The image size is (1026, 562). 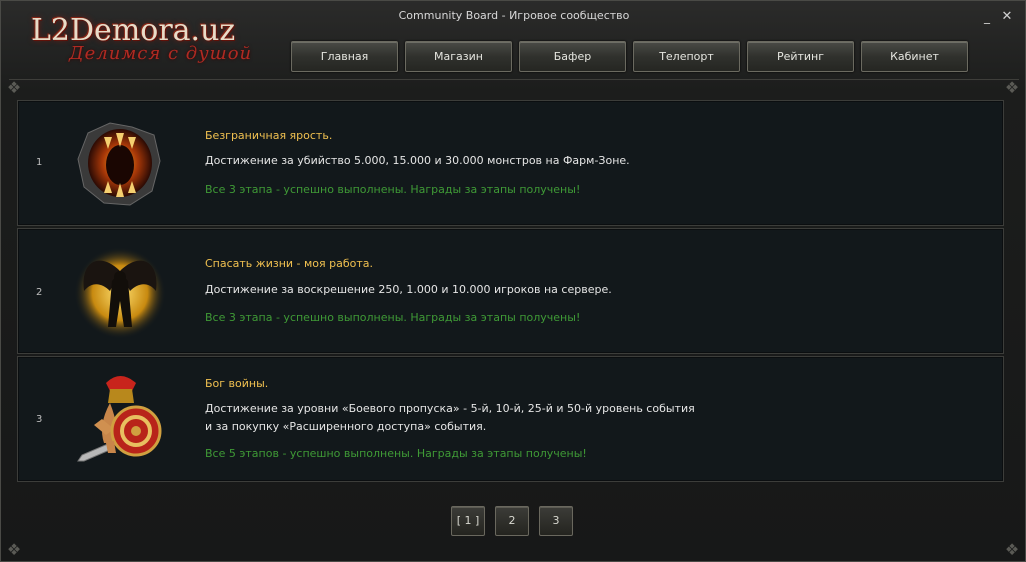 What do you see at coordinates (39, 292) in the screenshot?
I see `achievement-number: 2` at bounding box center [39, 292].